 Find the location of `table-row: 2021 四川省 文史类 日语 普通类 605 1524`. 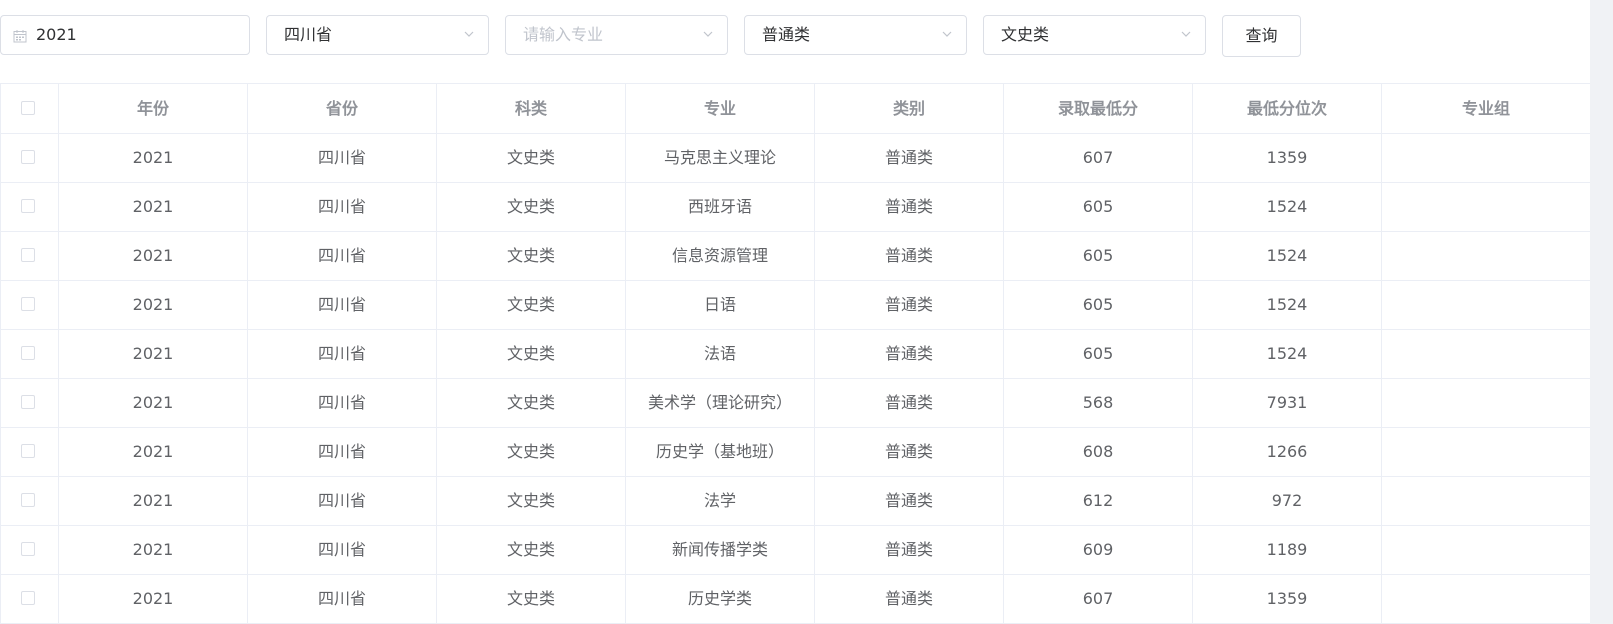

table-row: 2021 四川省 文史类 日语 普通类 605 1524 is located at coordinates (795, 305).